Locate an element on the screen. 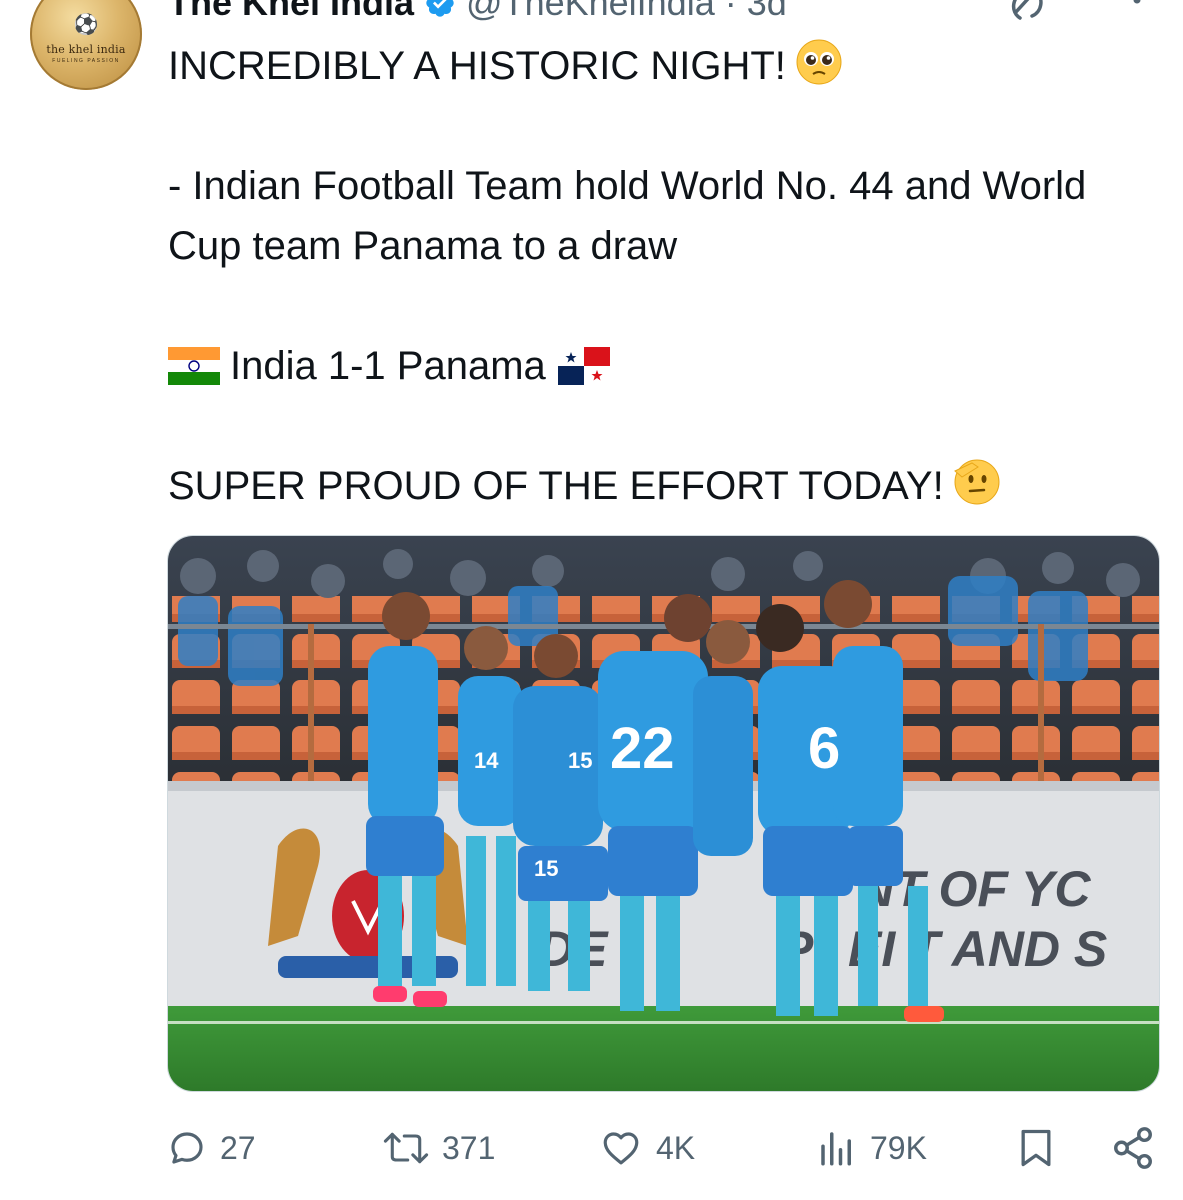 The width and height of the screenshot is (1183, 1200). reply-count: 27 is located at coordinates (238, 1147).